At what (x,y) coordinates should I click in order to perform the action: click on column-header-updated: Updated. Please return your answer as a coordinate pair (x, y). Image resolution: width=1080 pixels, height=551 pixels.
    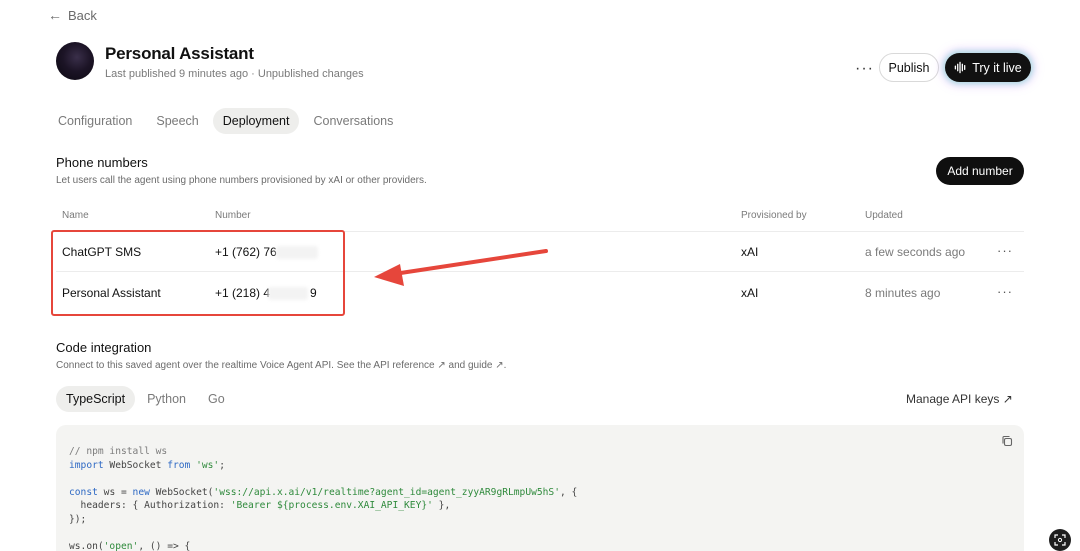
    Looking at the image, I should click on (884, 215).